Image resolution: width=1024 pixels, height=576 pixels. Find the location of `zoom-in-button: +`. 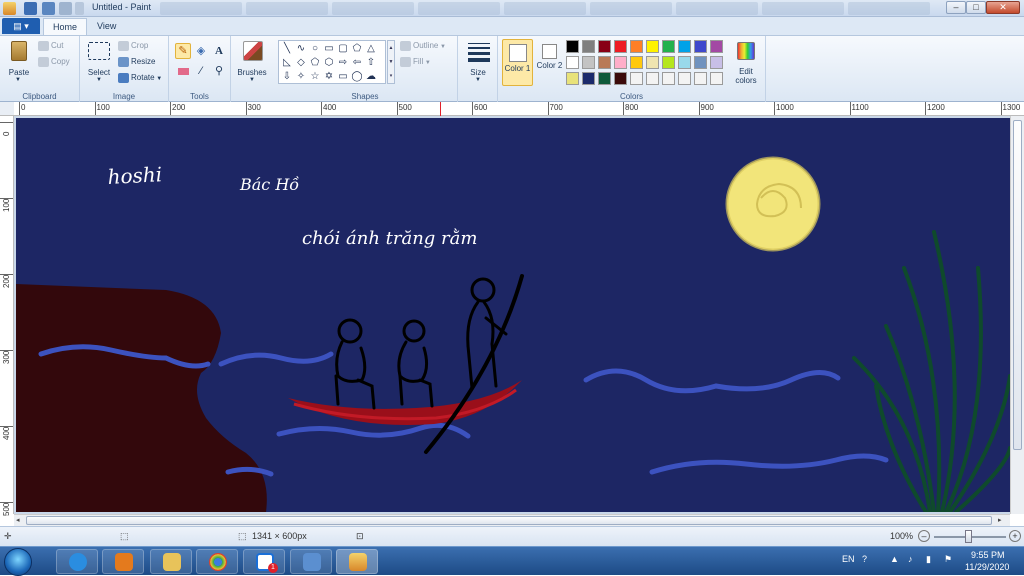

zoom-in-button: + is located at coordinates (1015, 536).